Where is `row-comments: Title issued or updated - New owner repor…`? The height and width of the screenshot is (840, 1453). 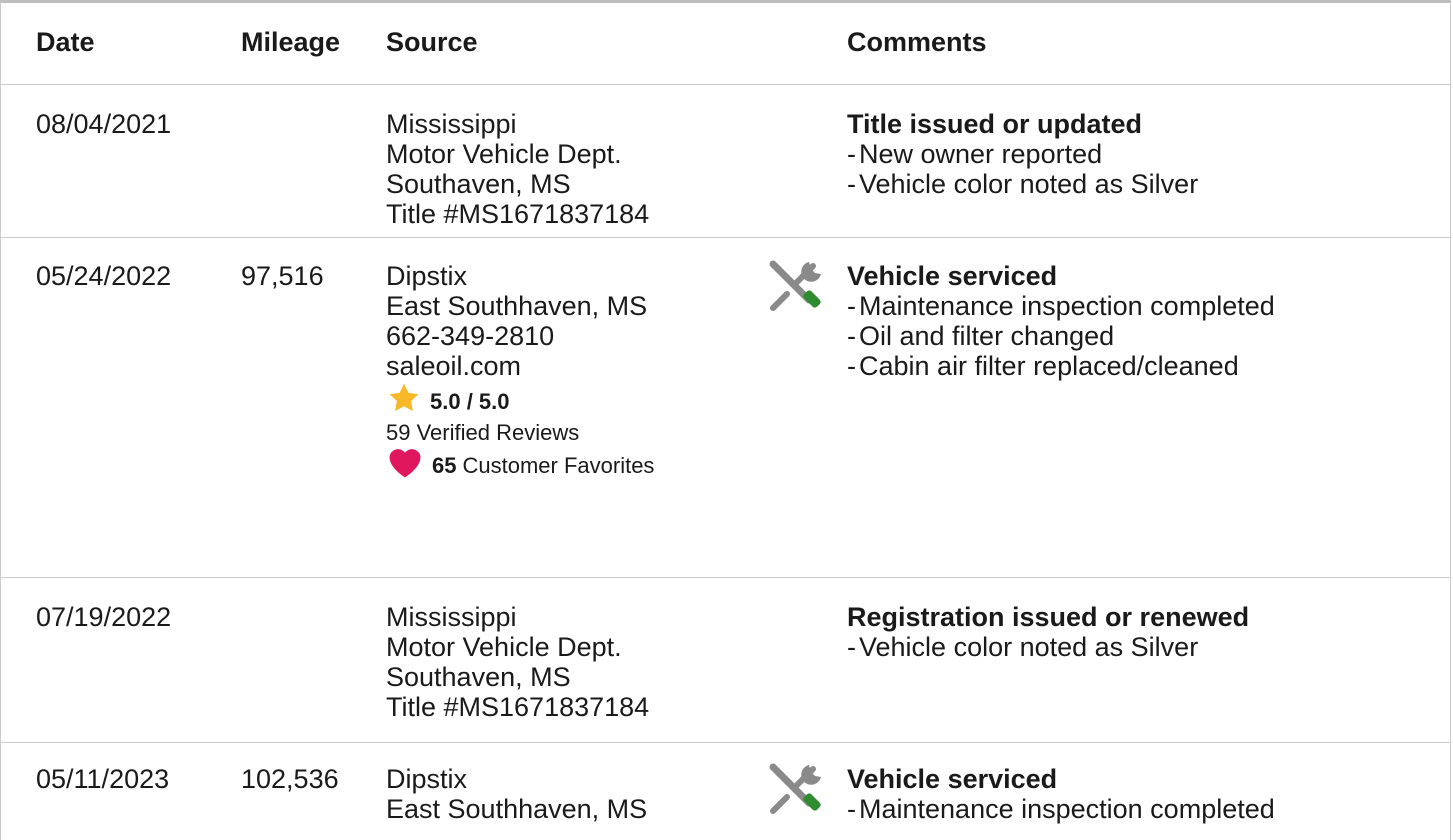 row-comments: Title issued or updated - New owner repor… is located at coordinates (1022, 154).